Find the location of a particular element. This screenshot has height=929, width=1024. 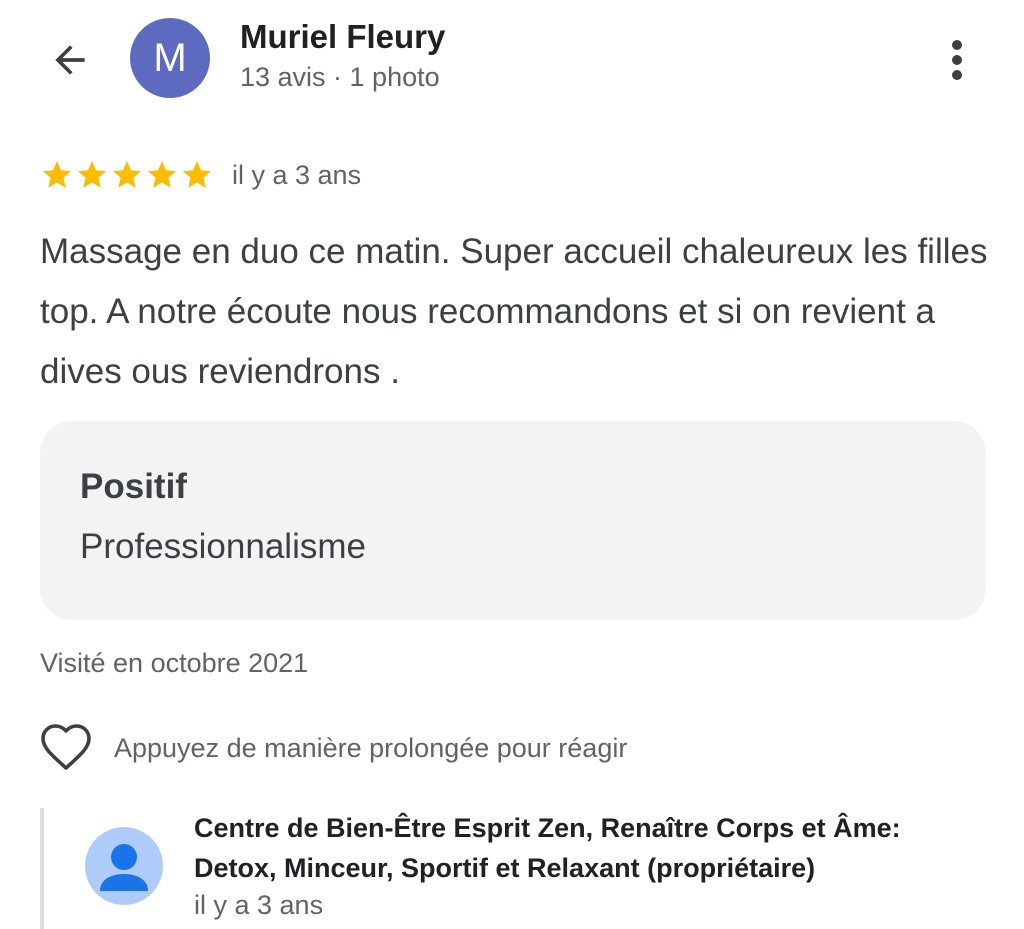

reply-divider-bar is located at coordinates (42, 868).